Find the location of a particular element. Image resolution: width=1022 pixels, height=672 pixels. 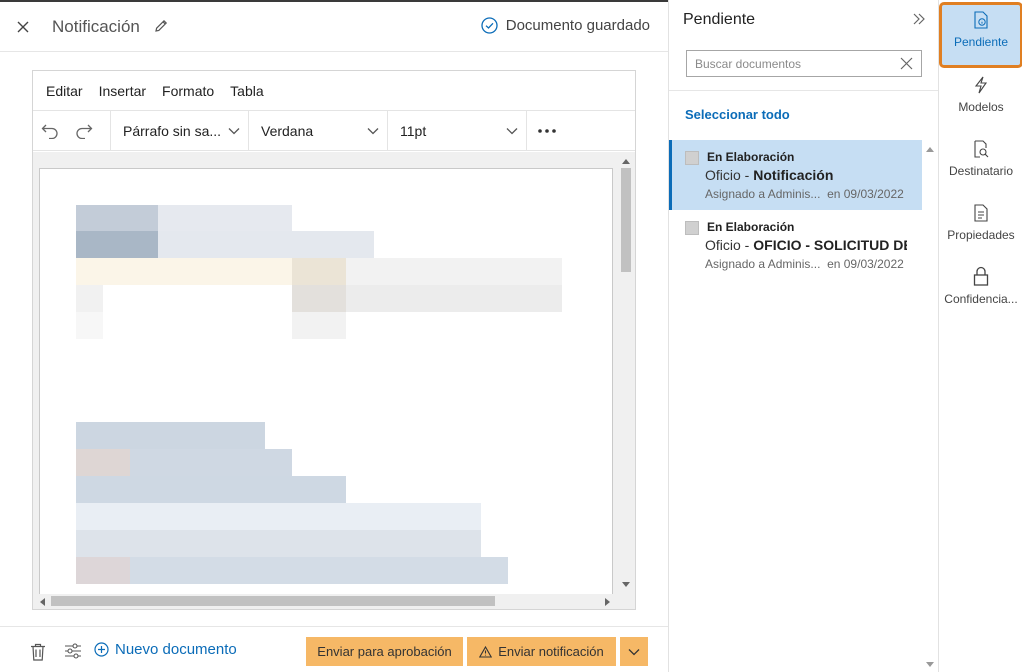

document-search-icon is located at coordinates (981, 149).